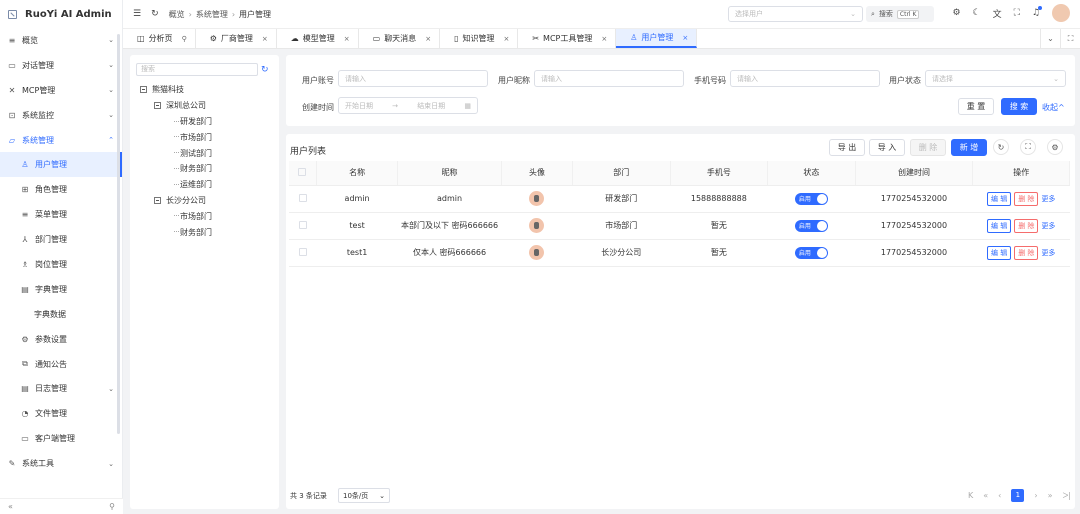 The image size is (1080, 514). What do you see at coordinates (847, 147) in the screenshot?
I see `export-button: 导 出` at bounding box center [847, 147].